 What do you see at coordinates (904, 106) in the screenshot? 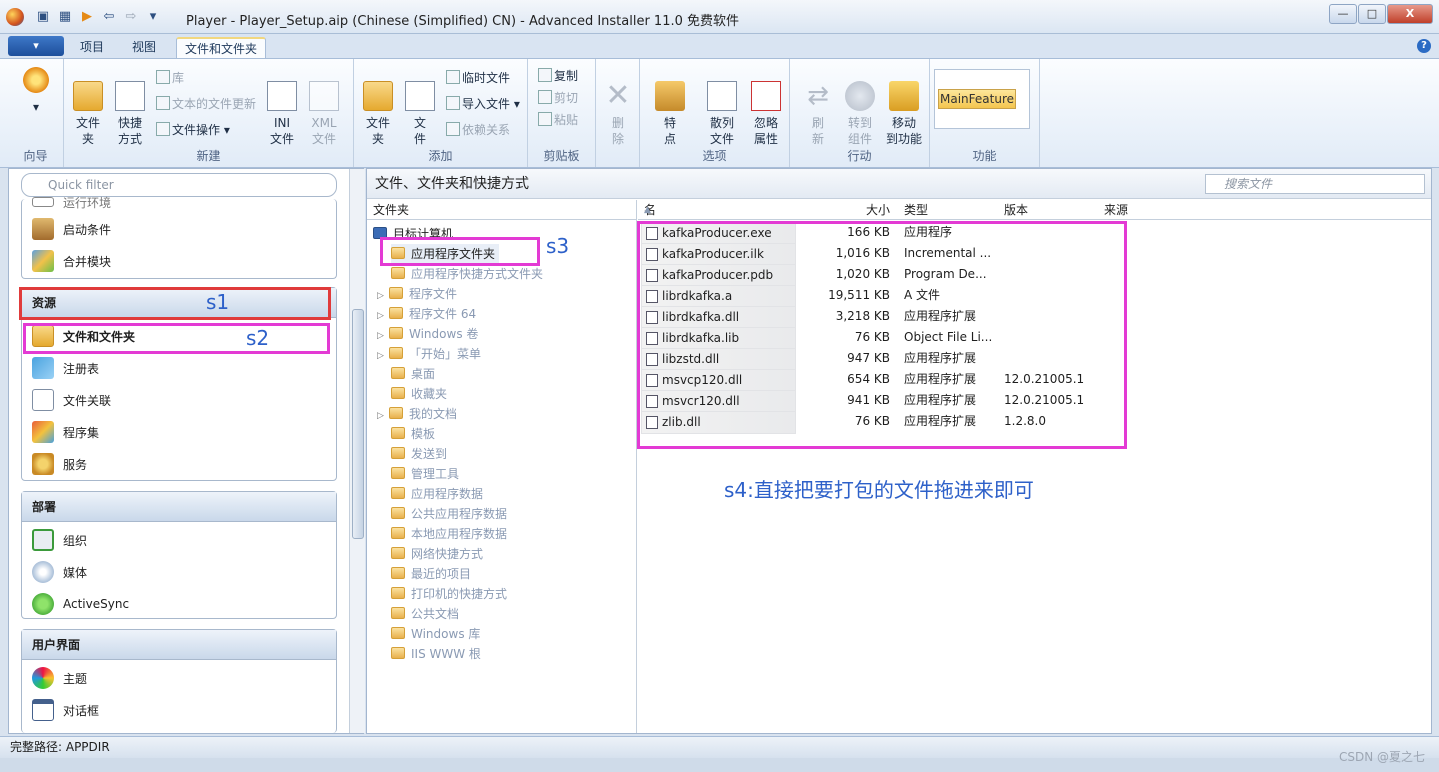
I see `move-to-feature-button: 移动 到功能` at bounding box center [904, 106].